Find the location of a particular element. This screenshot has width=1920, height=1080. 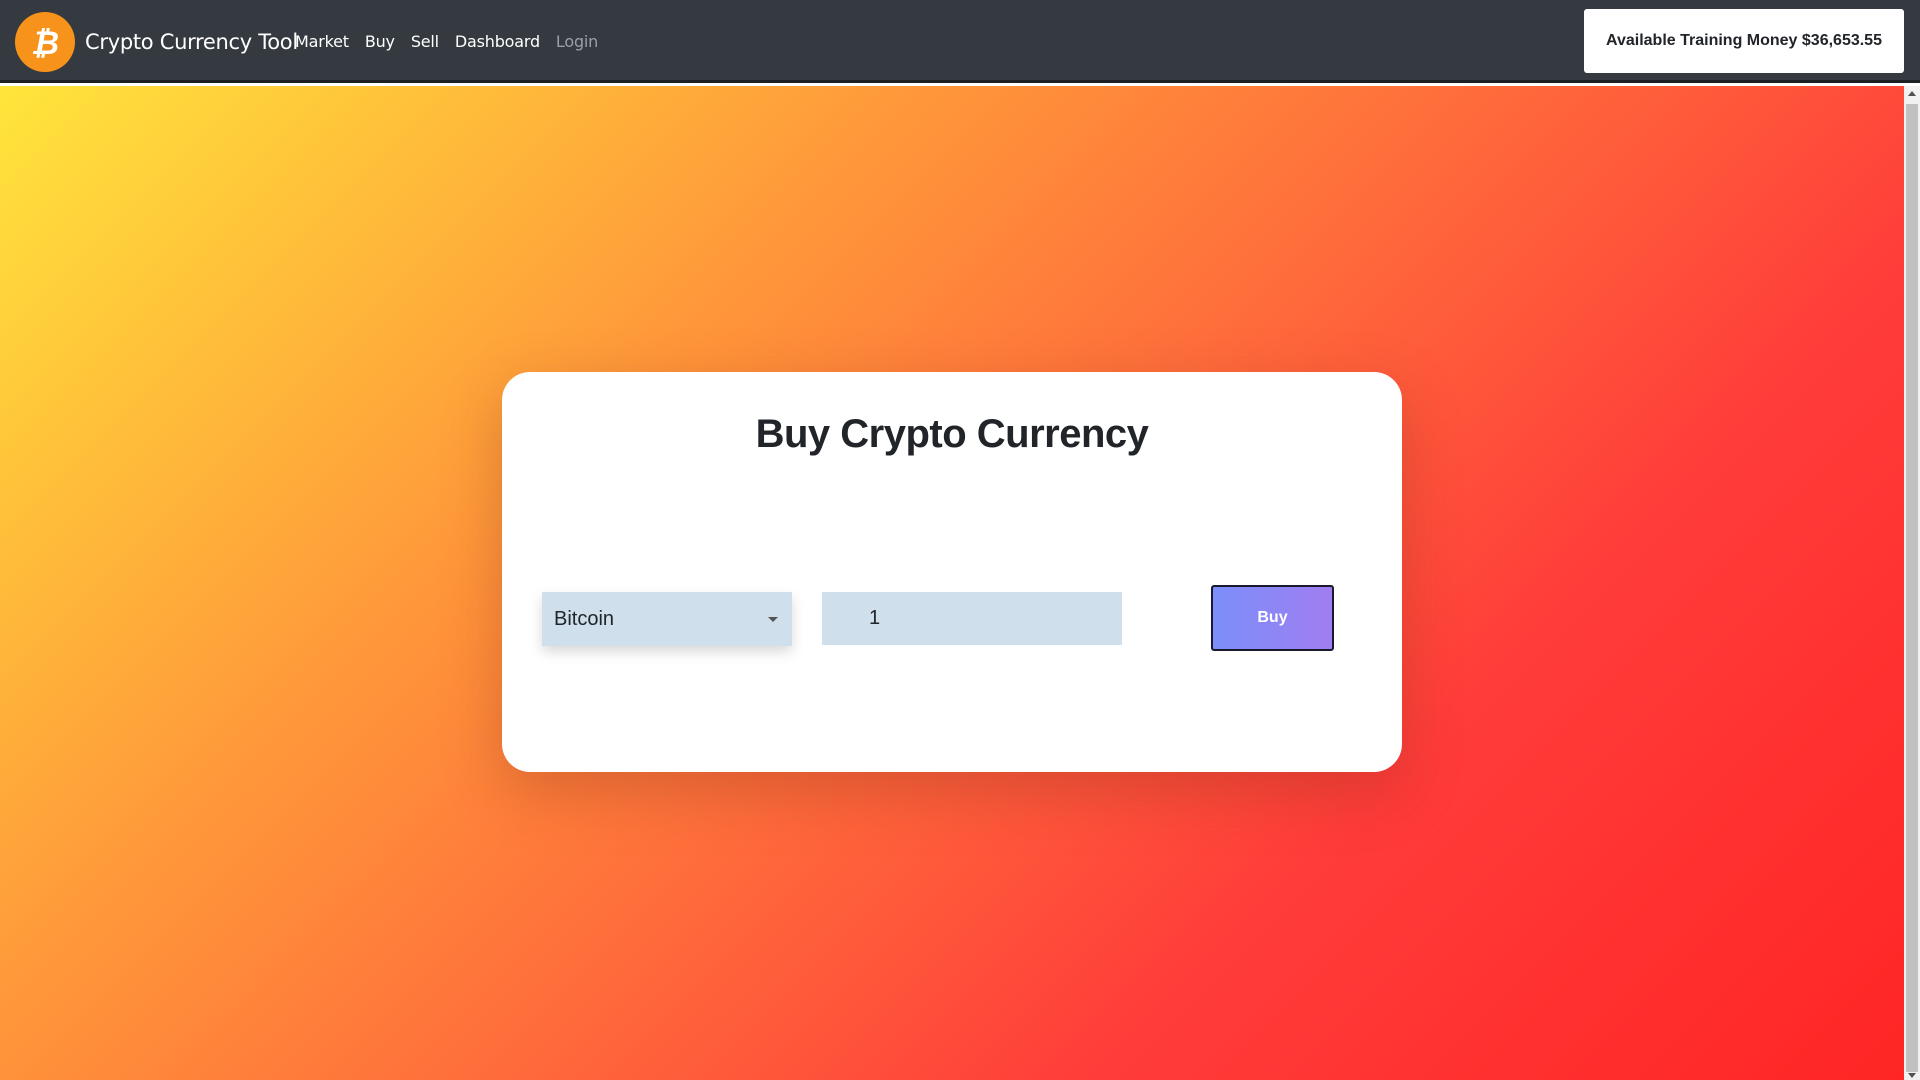

scroll-down-icon is located at coordinates (1912, 1075).